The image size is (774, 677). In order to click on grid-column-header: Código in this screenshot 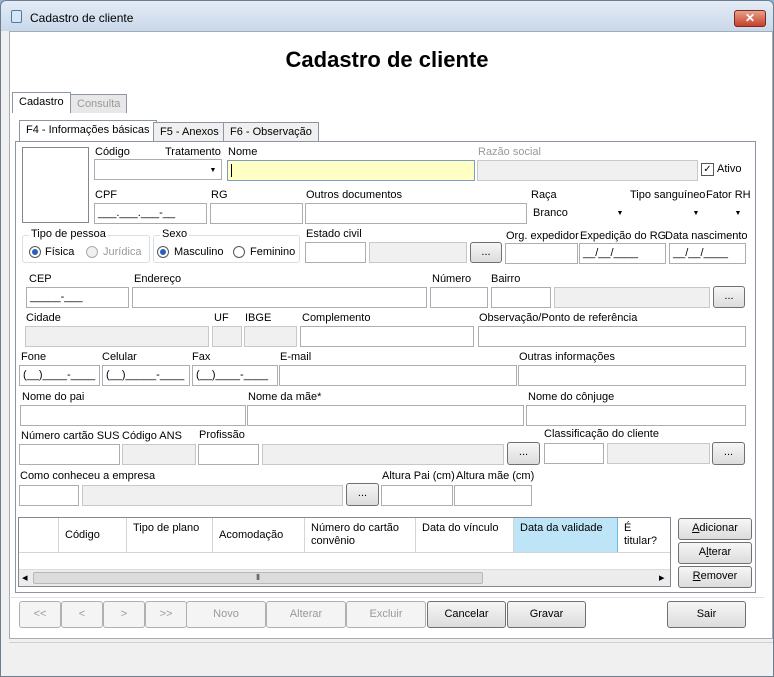, I will do `click(93, 535)`.